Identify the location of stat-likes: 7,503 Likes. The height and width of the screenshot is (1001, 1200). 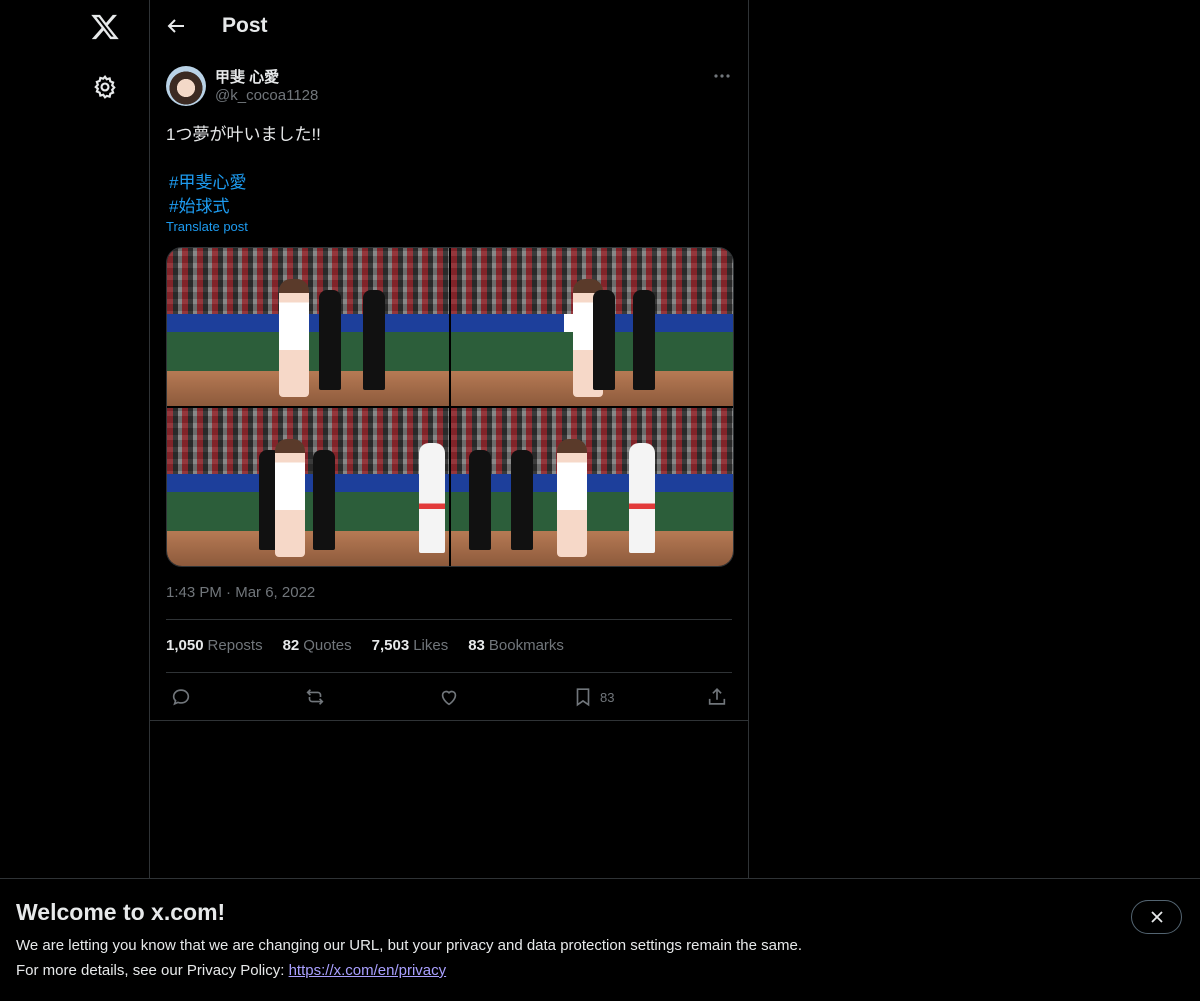
(410, 645).